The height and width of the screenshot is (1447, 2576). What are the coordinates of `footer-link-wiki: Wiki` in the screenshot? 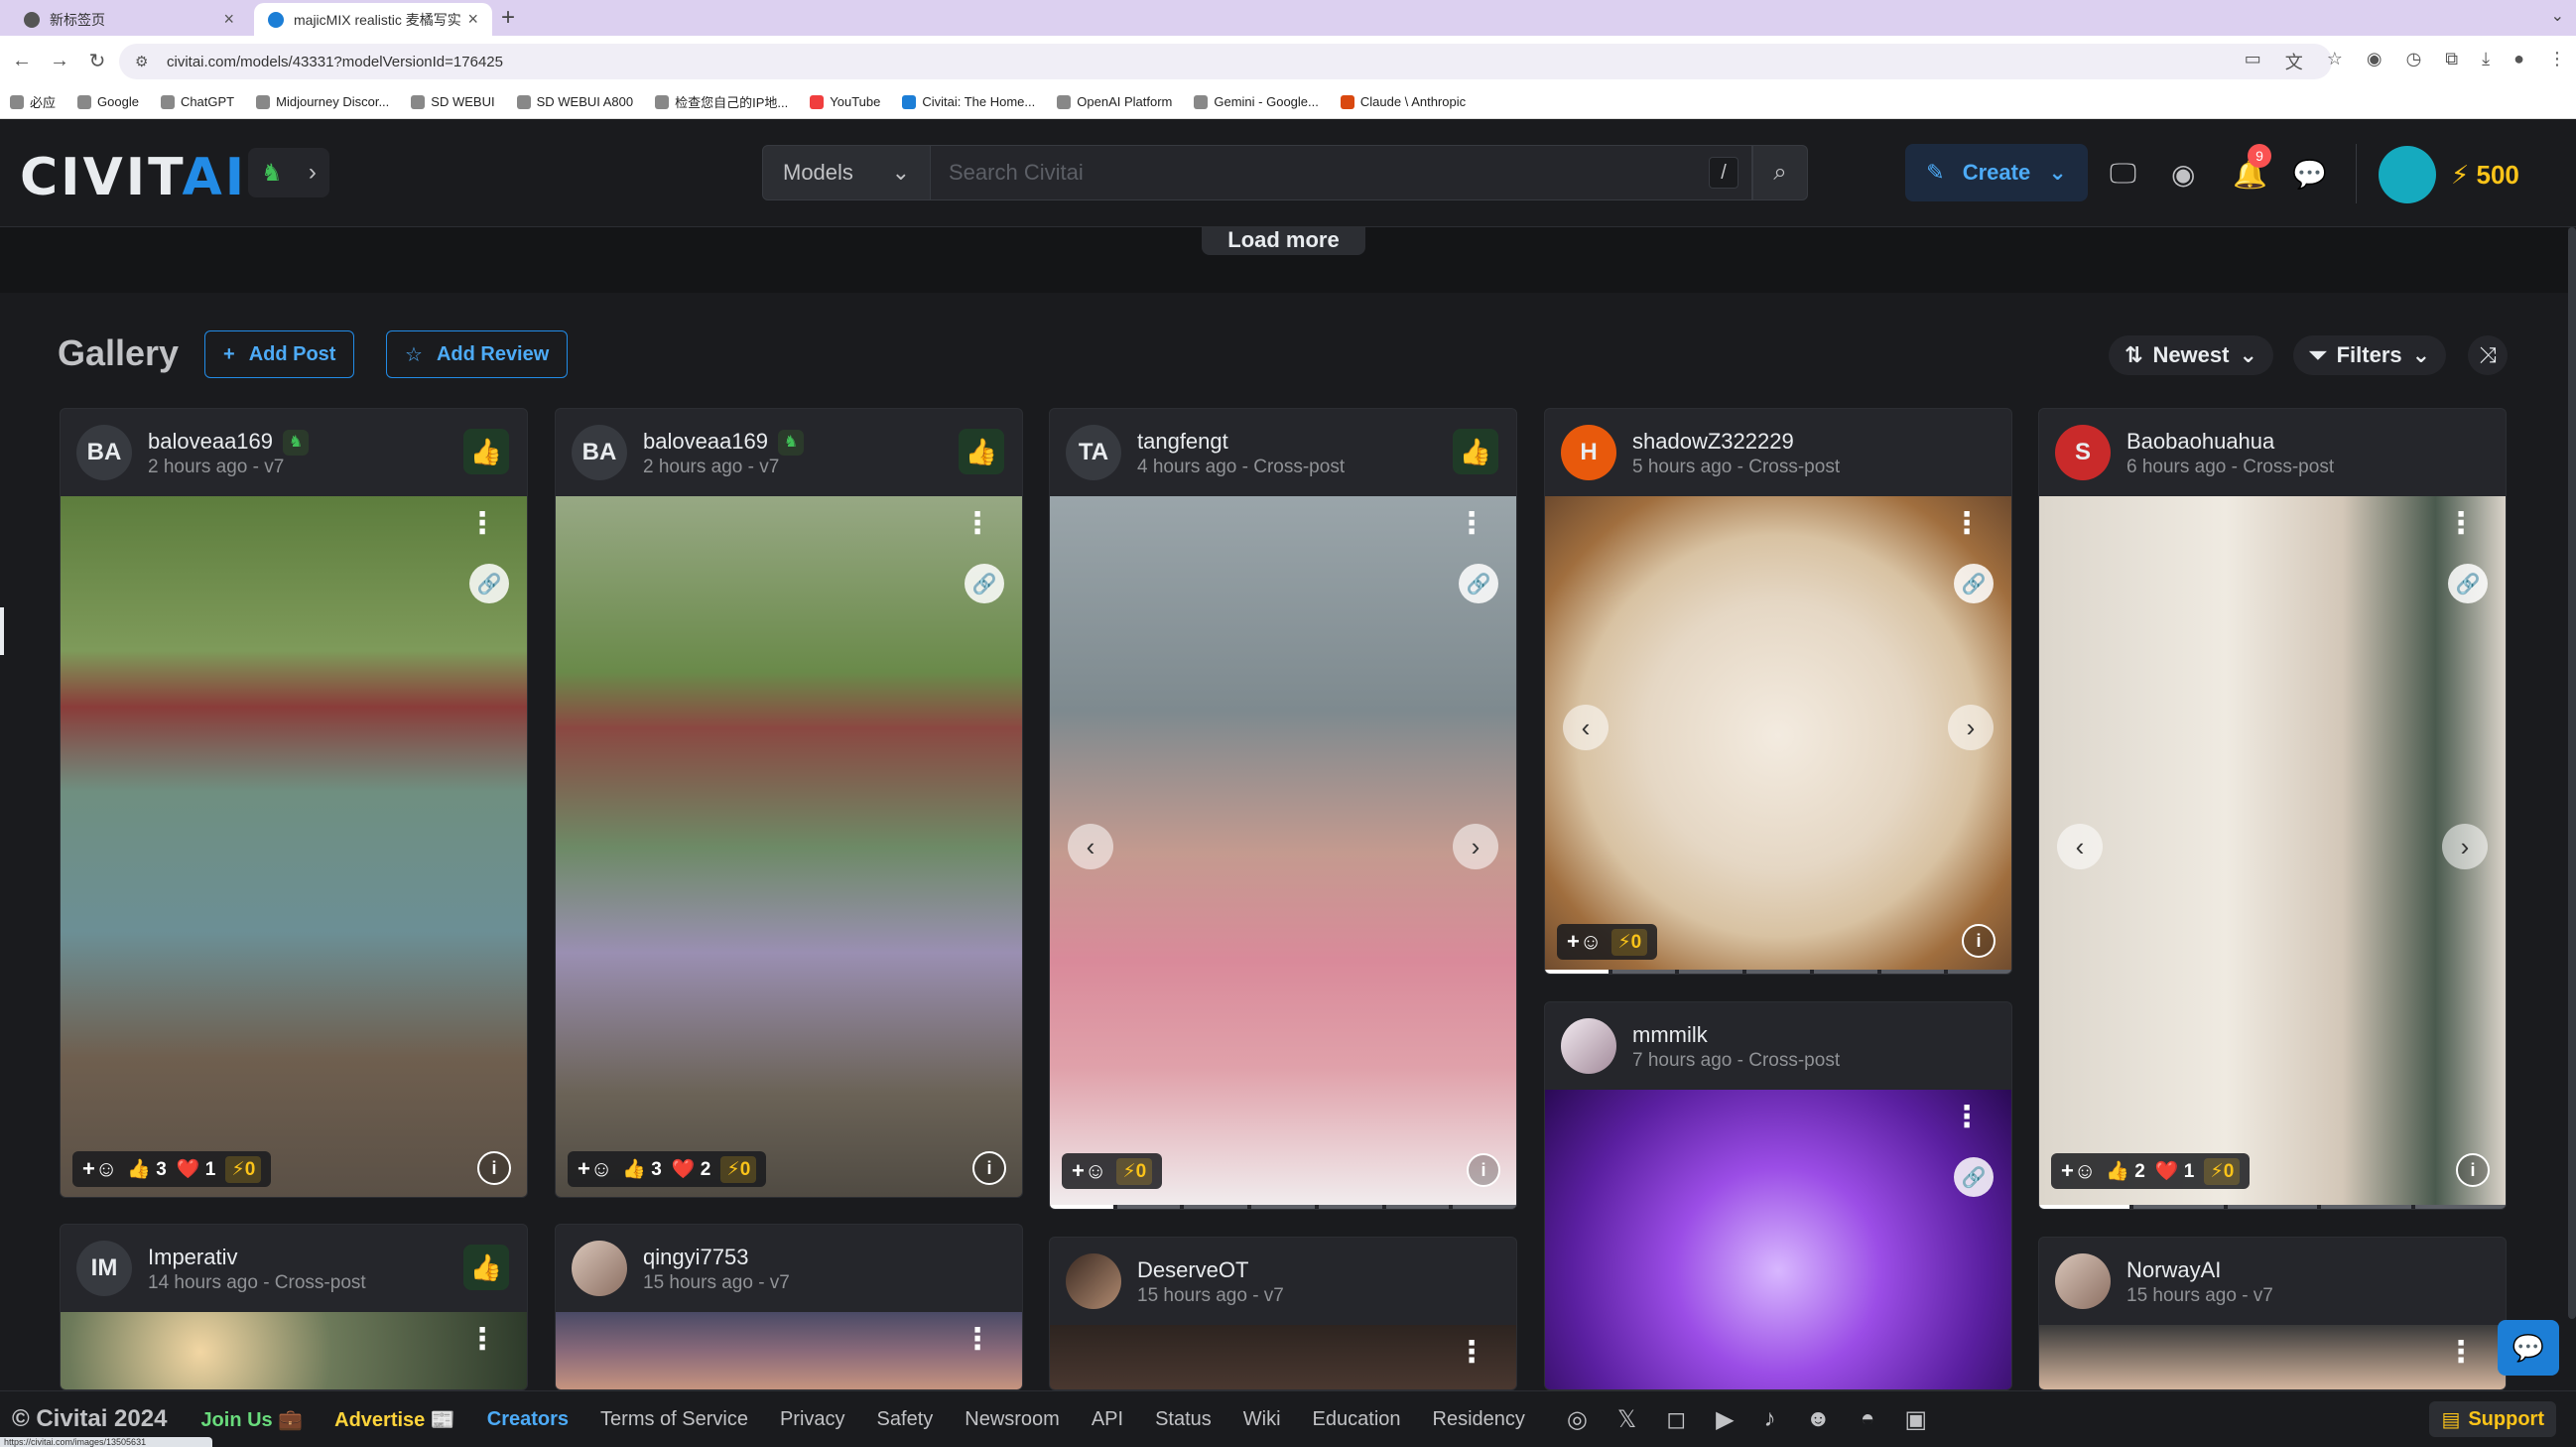 It's located at (1262, 1419).